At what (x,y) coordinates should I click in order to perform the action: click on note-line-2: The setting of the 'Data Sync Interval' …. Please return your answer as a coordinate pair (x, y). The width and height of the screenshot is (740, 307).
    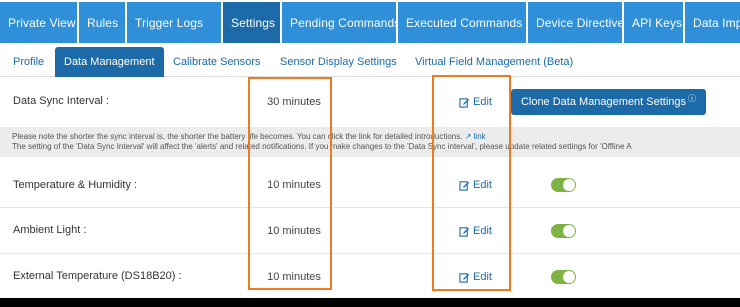
    Looking at the image, I should click on (322, 146).